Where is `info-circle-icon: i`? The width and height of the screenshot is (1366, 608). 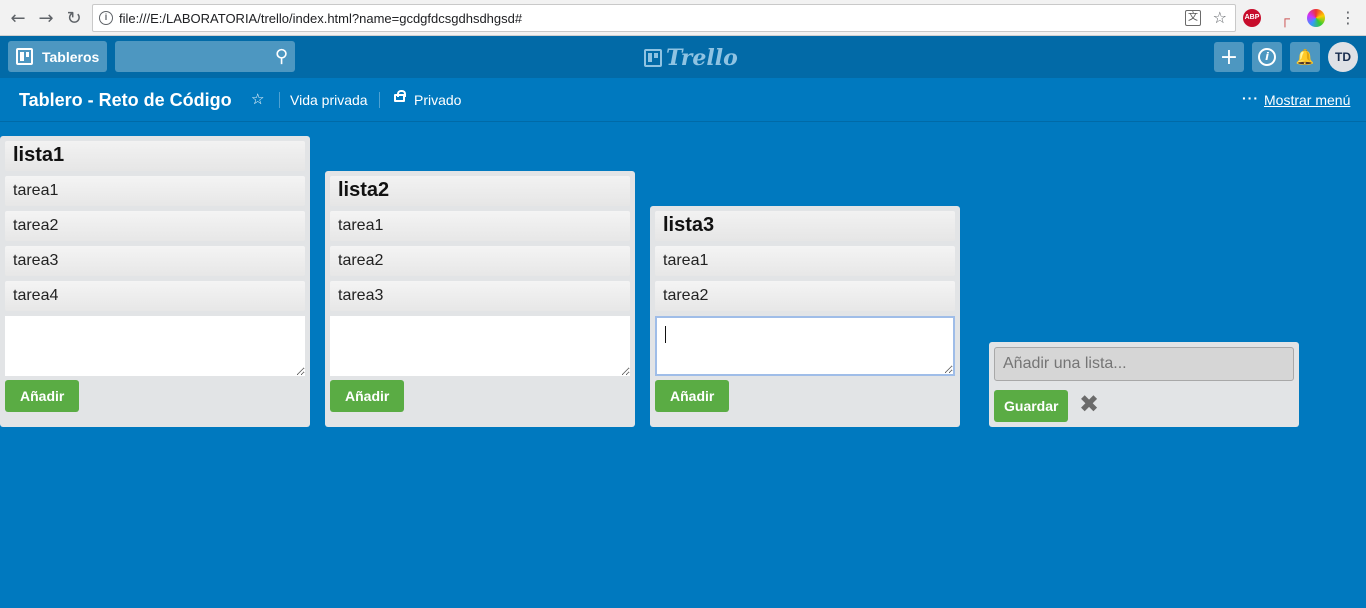 info-circle-icon: i is located at coordinates (1267, 57).